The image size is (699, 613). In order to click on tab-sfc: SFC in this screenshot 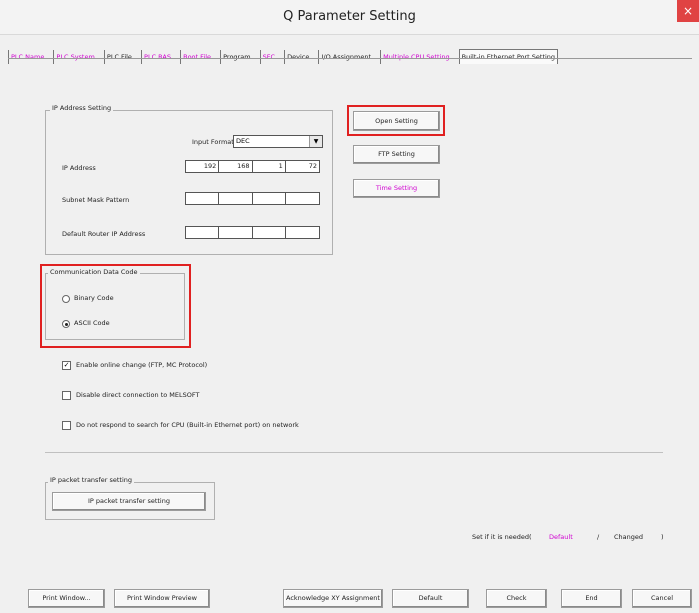, I will do `click(268, 57)`.